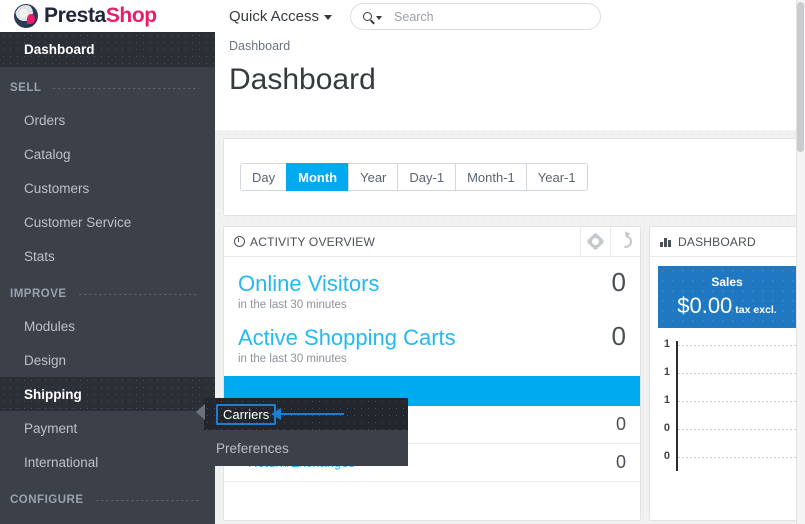  What do you see at coordinates (426, 177) in the screenshot?
I see `date-button-day-1: Day-1` at bounding box center [426, 177].